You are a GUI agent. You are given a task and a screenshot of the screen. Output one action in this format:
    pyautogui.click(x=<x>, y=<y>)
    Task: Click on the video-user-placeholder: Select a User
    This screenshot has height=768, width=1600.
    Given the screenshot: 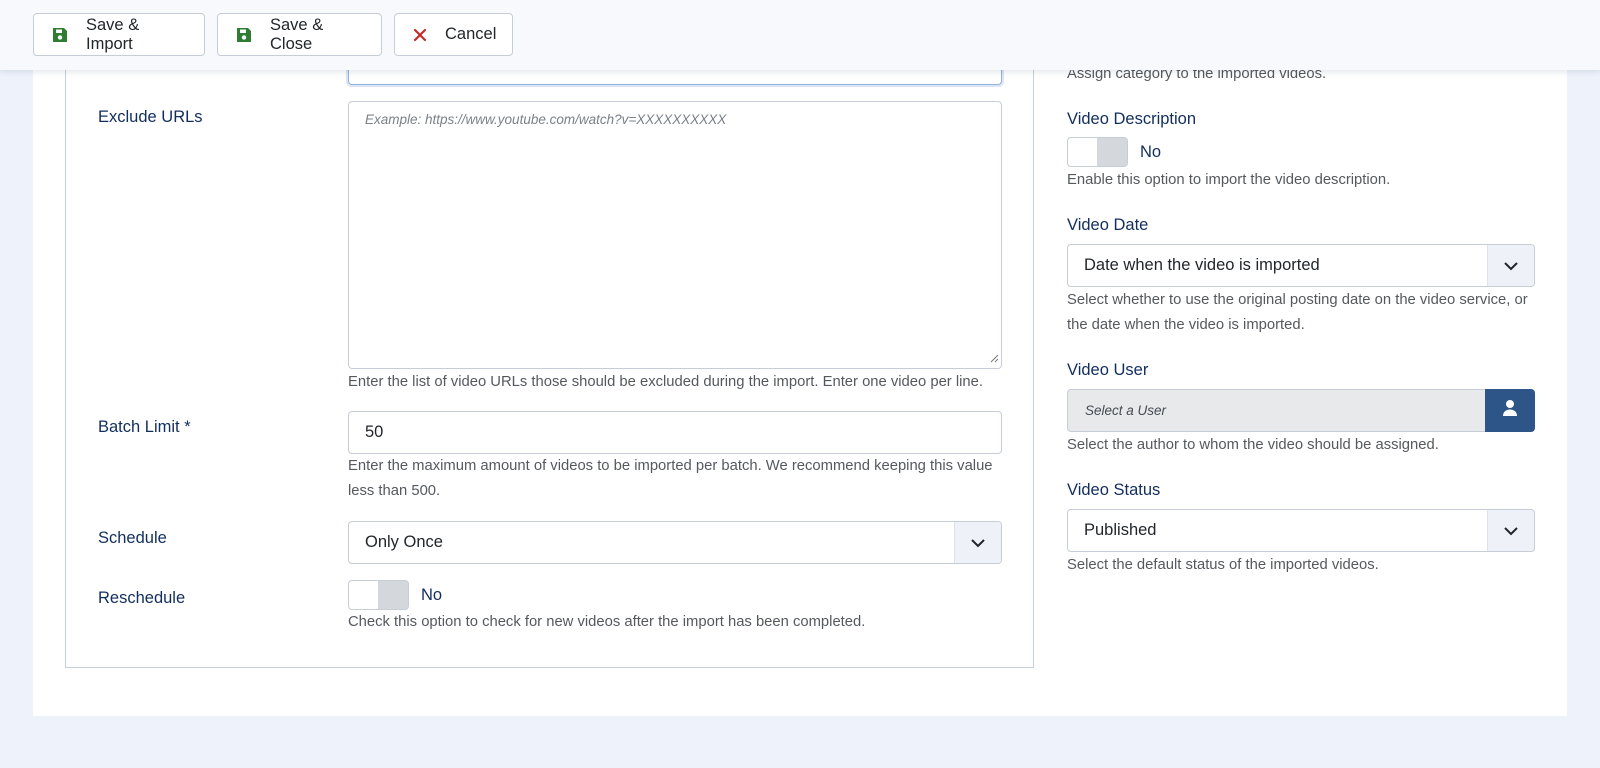 What is the action you would take?
    pyautogui.click(x=1126, y=410)
    